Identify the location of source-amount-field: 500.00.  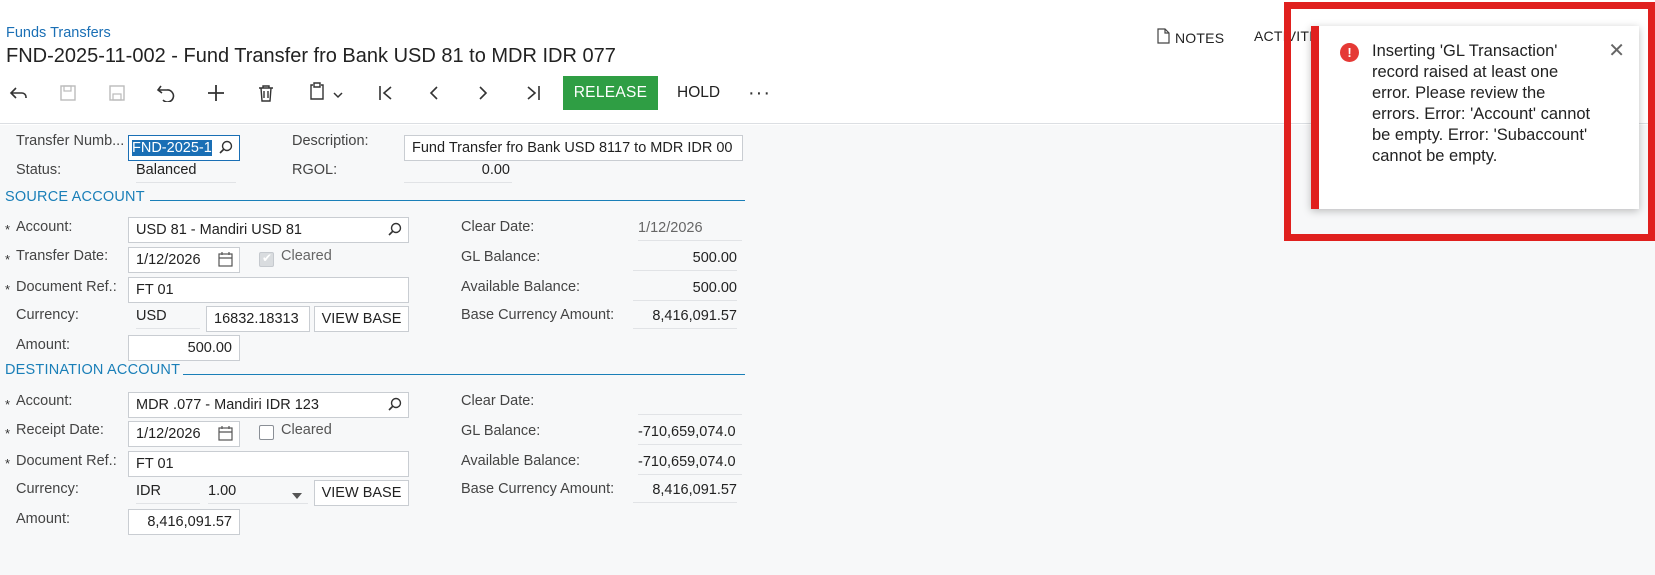
(184, 348).